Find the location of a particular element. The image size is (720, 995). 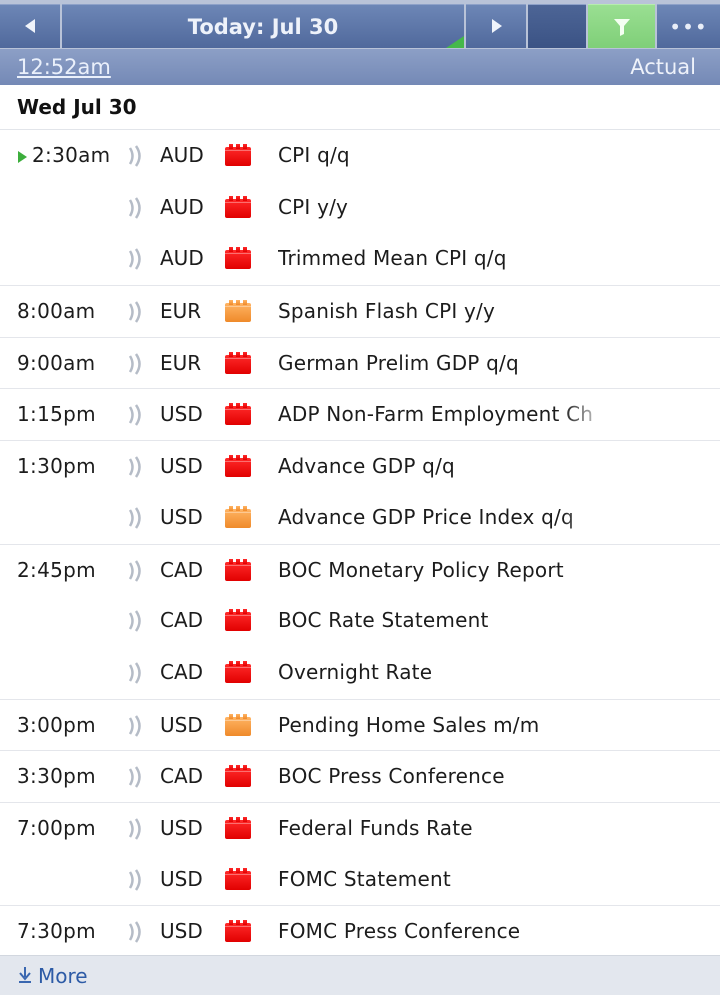

event-title: CPI q/q is located at coordinates (443, 155).